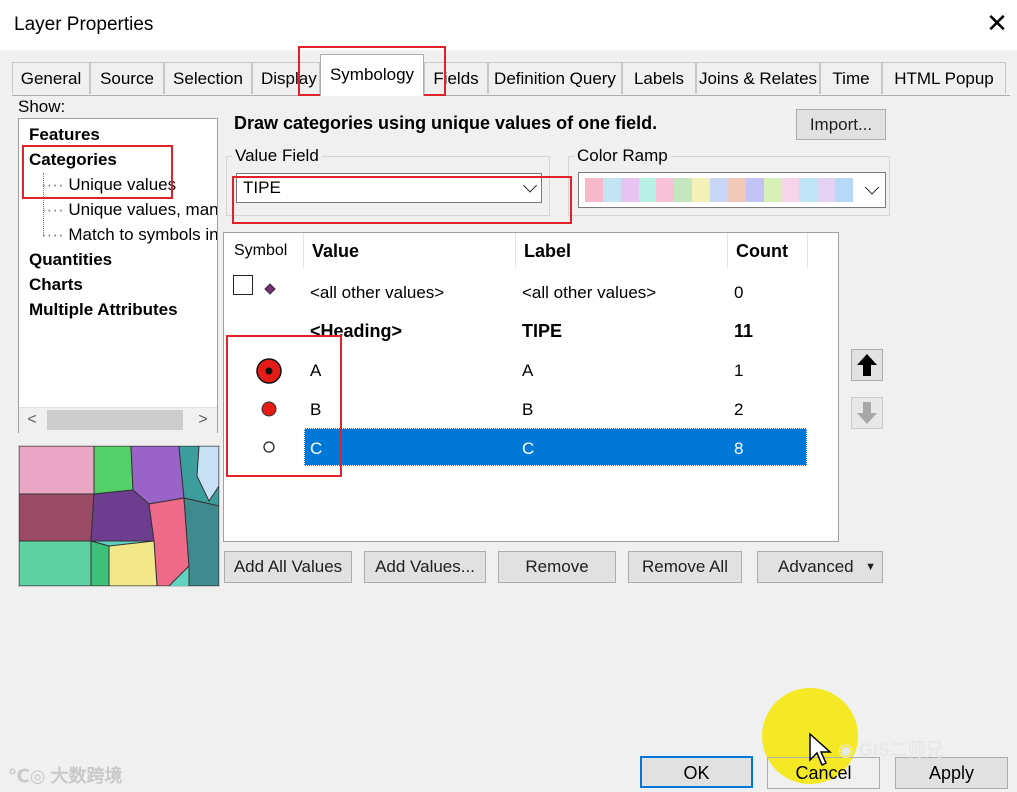 This screenshot has height=792, width=1017. Describe the element at coordinates (622, 156) in the screenshot. I see `color-ramp-label: Color Ramp` at that location.